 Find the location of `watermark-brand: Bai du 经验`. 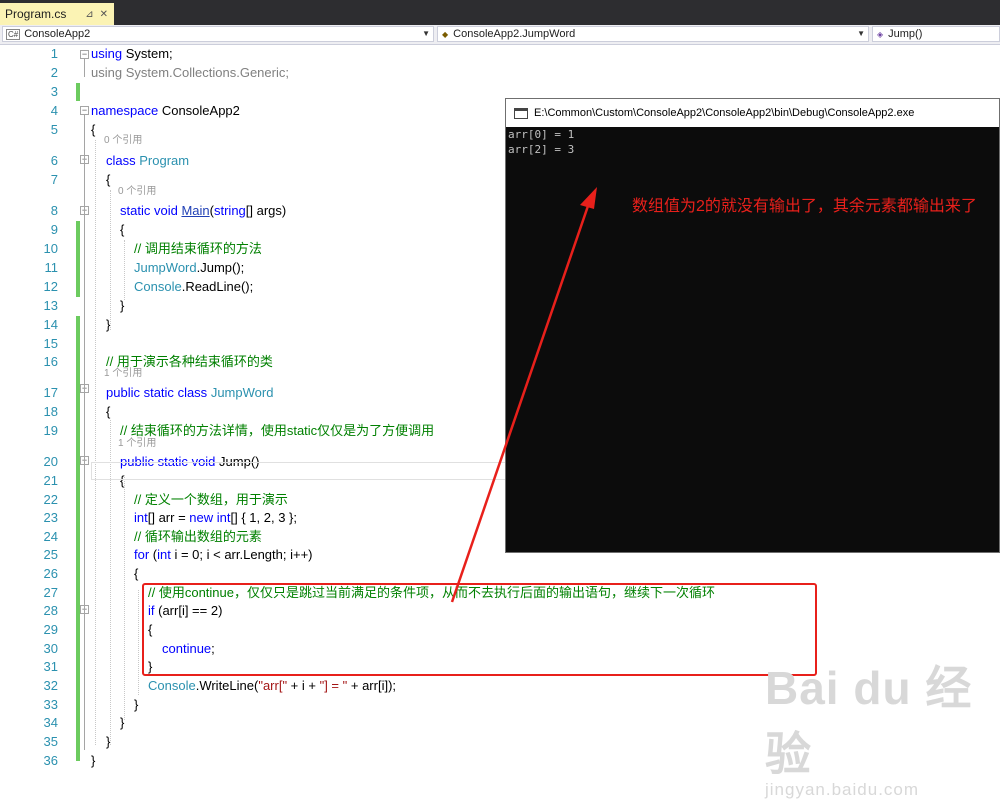

watermark-brand: Bai du 经验 is located at coordinates (869, 721).